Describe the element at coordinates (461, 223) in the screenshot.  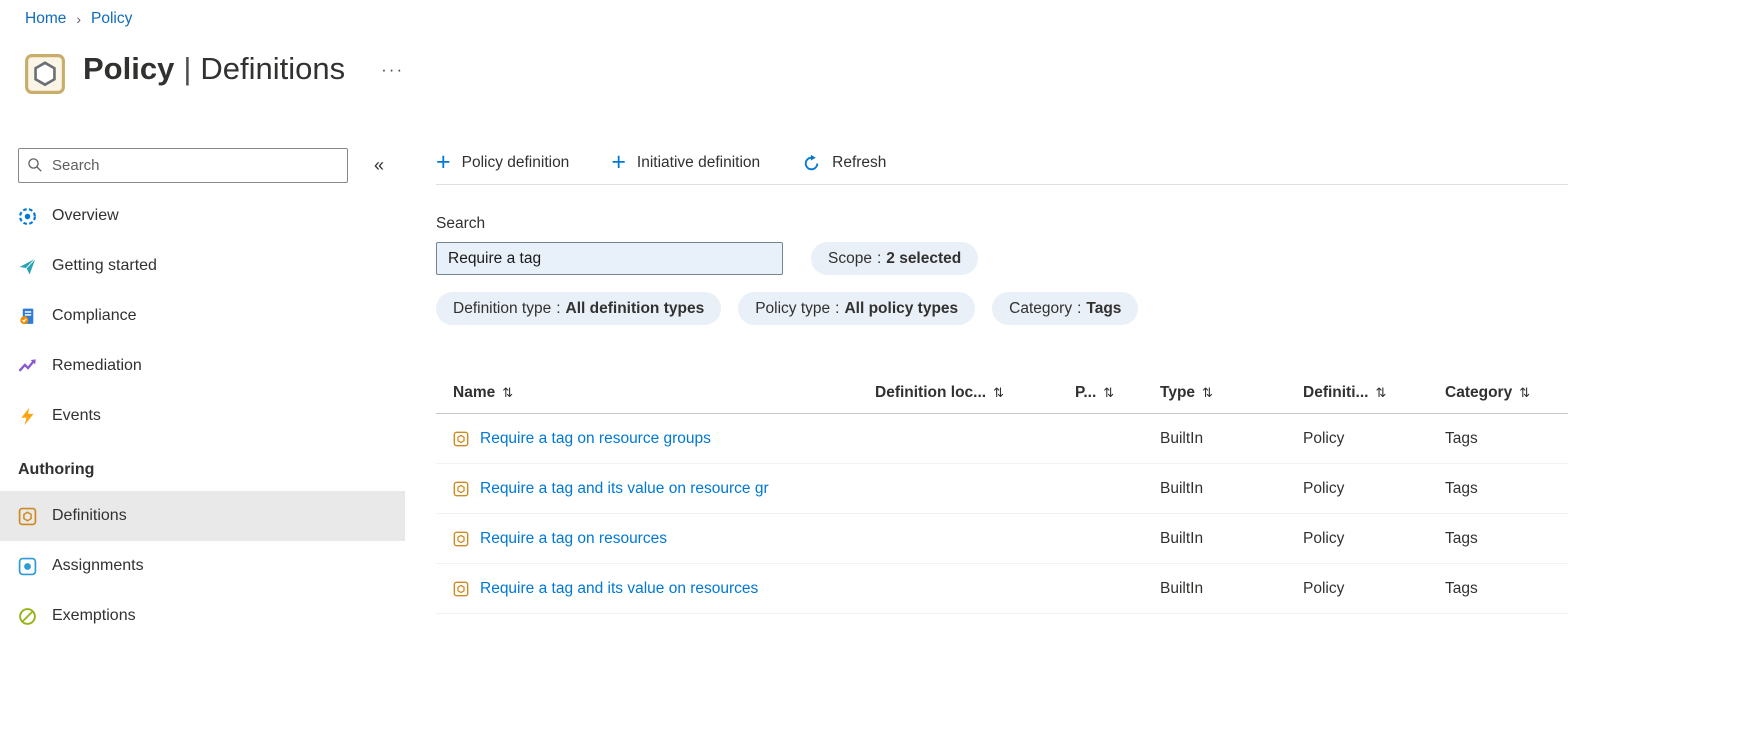
I see `search-label: Search` at that location.